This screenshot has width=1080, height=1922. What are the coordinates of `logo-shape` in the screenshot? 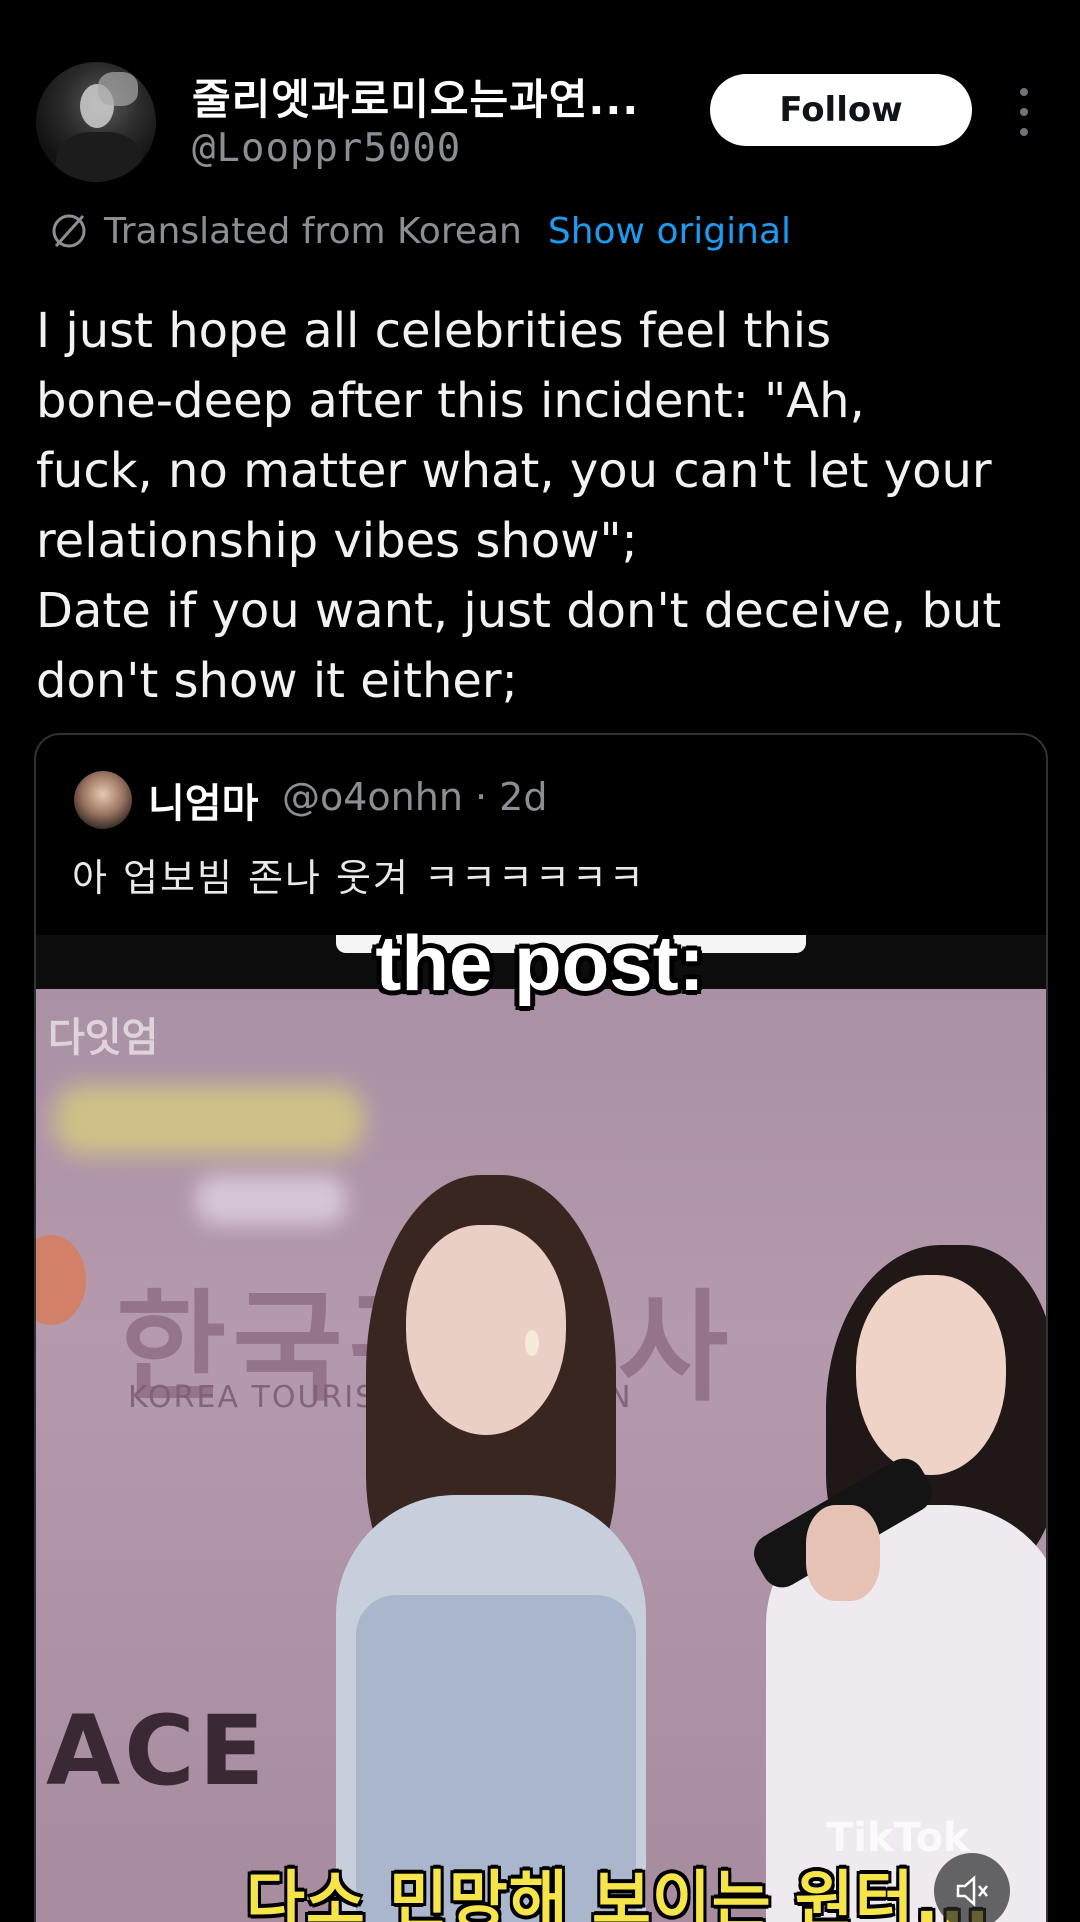 It's located at (61, 1280).